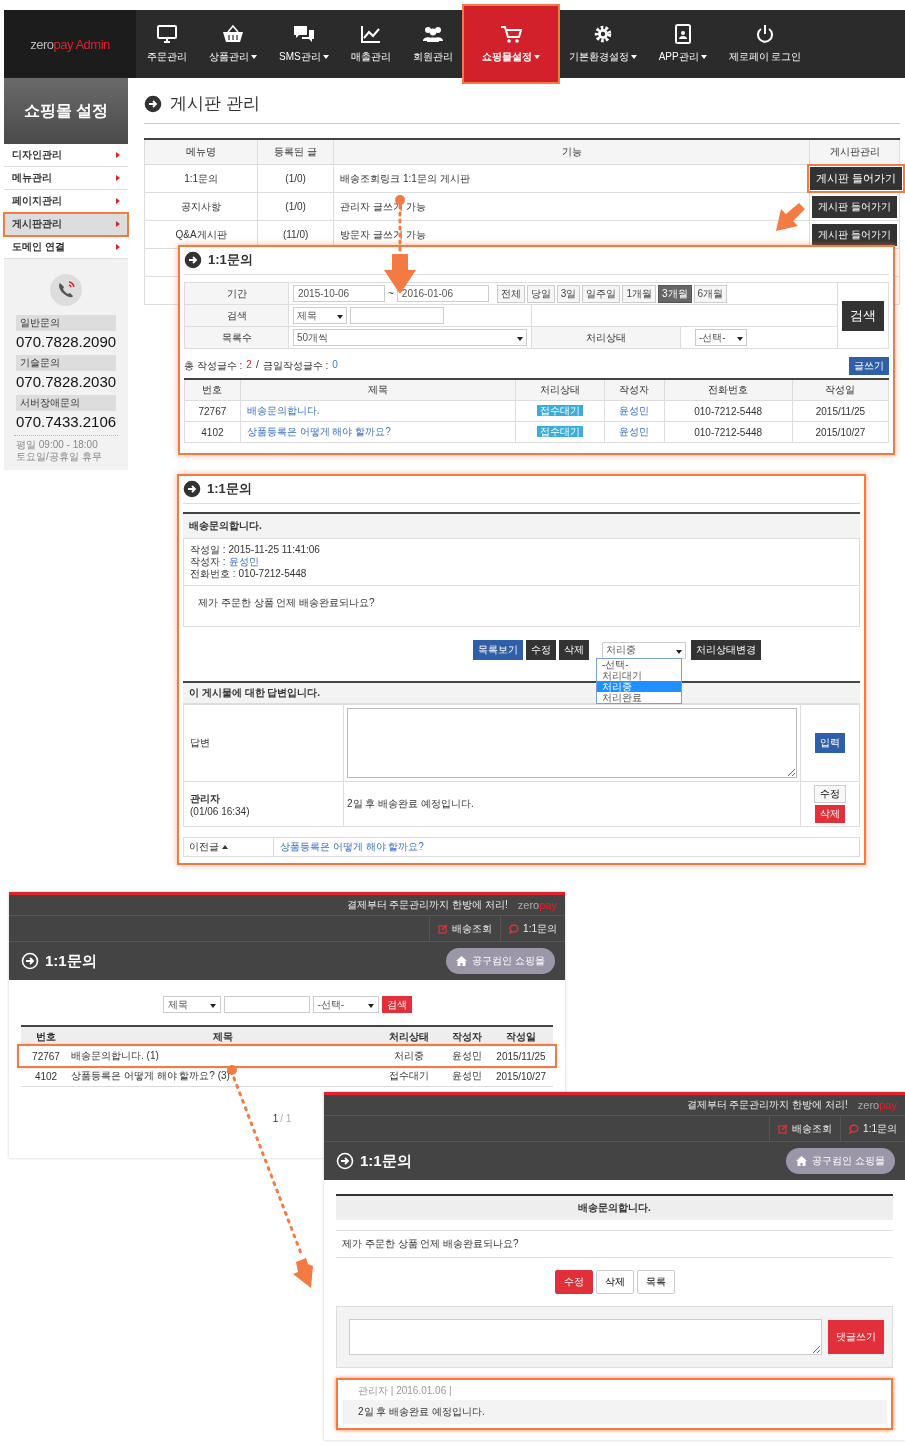  What do you see at coordinates (295, 152) in the screenshot?
I see `column-header: 등록된 글` at bounding box center [295, 152].